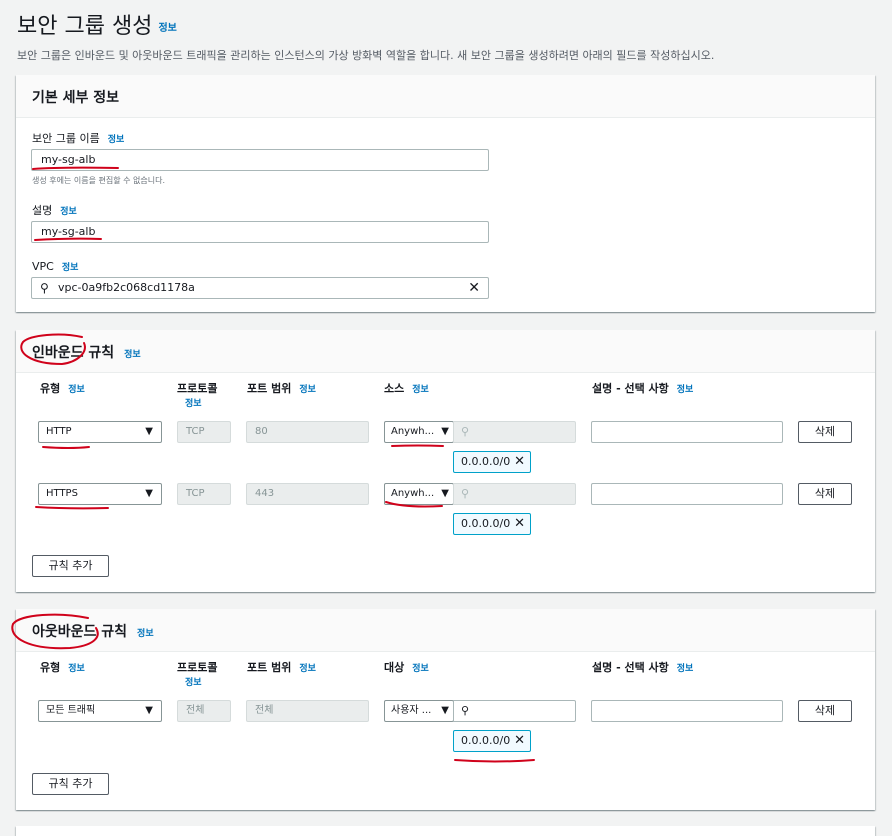 This screenshot has width=892, height=836. What do you see at coordinates (445, 96) in the screenshot?
I see `basic-details-header: 기본 세부 정보` at bounding box center [445, 96].